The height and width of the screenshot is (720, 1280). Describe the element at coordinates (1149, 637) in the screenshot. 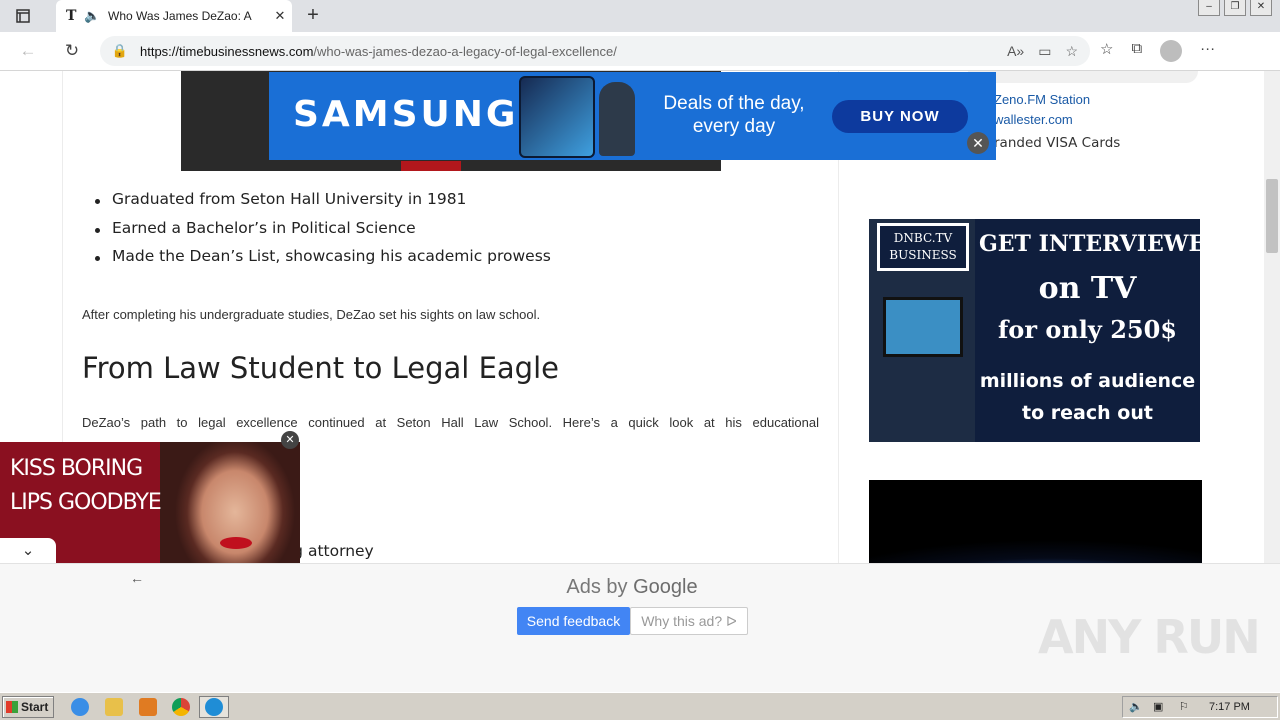

I see `anyrun-watermark: ANY RUN` at that location.